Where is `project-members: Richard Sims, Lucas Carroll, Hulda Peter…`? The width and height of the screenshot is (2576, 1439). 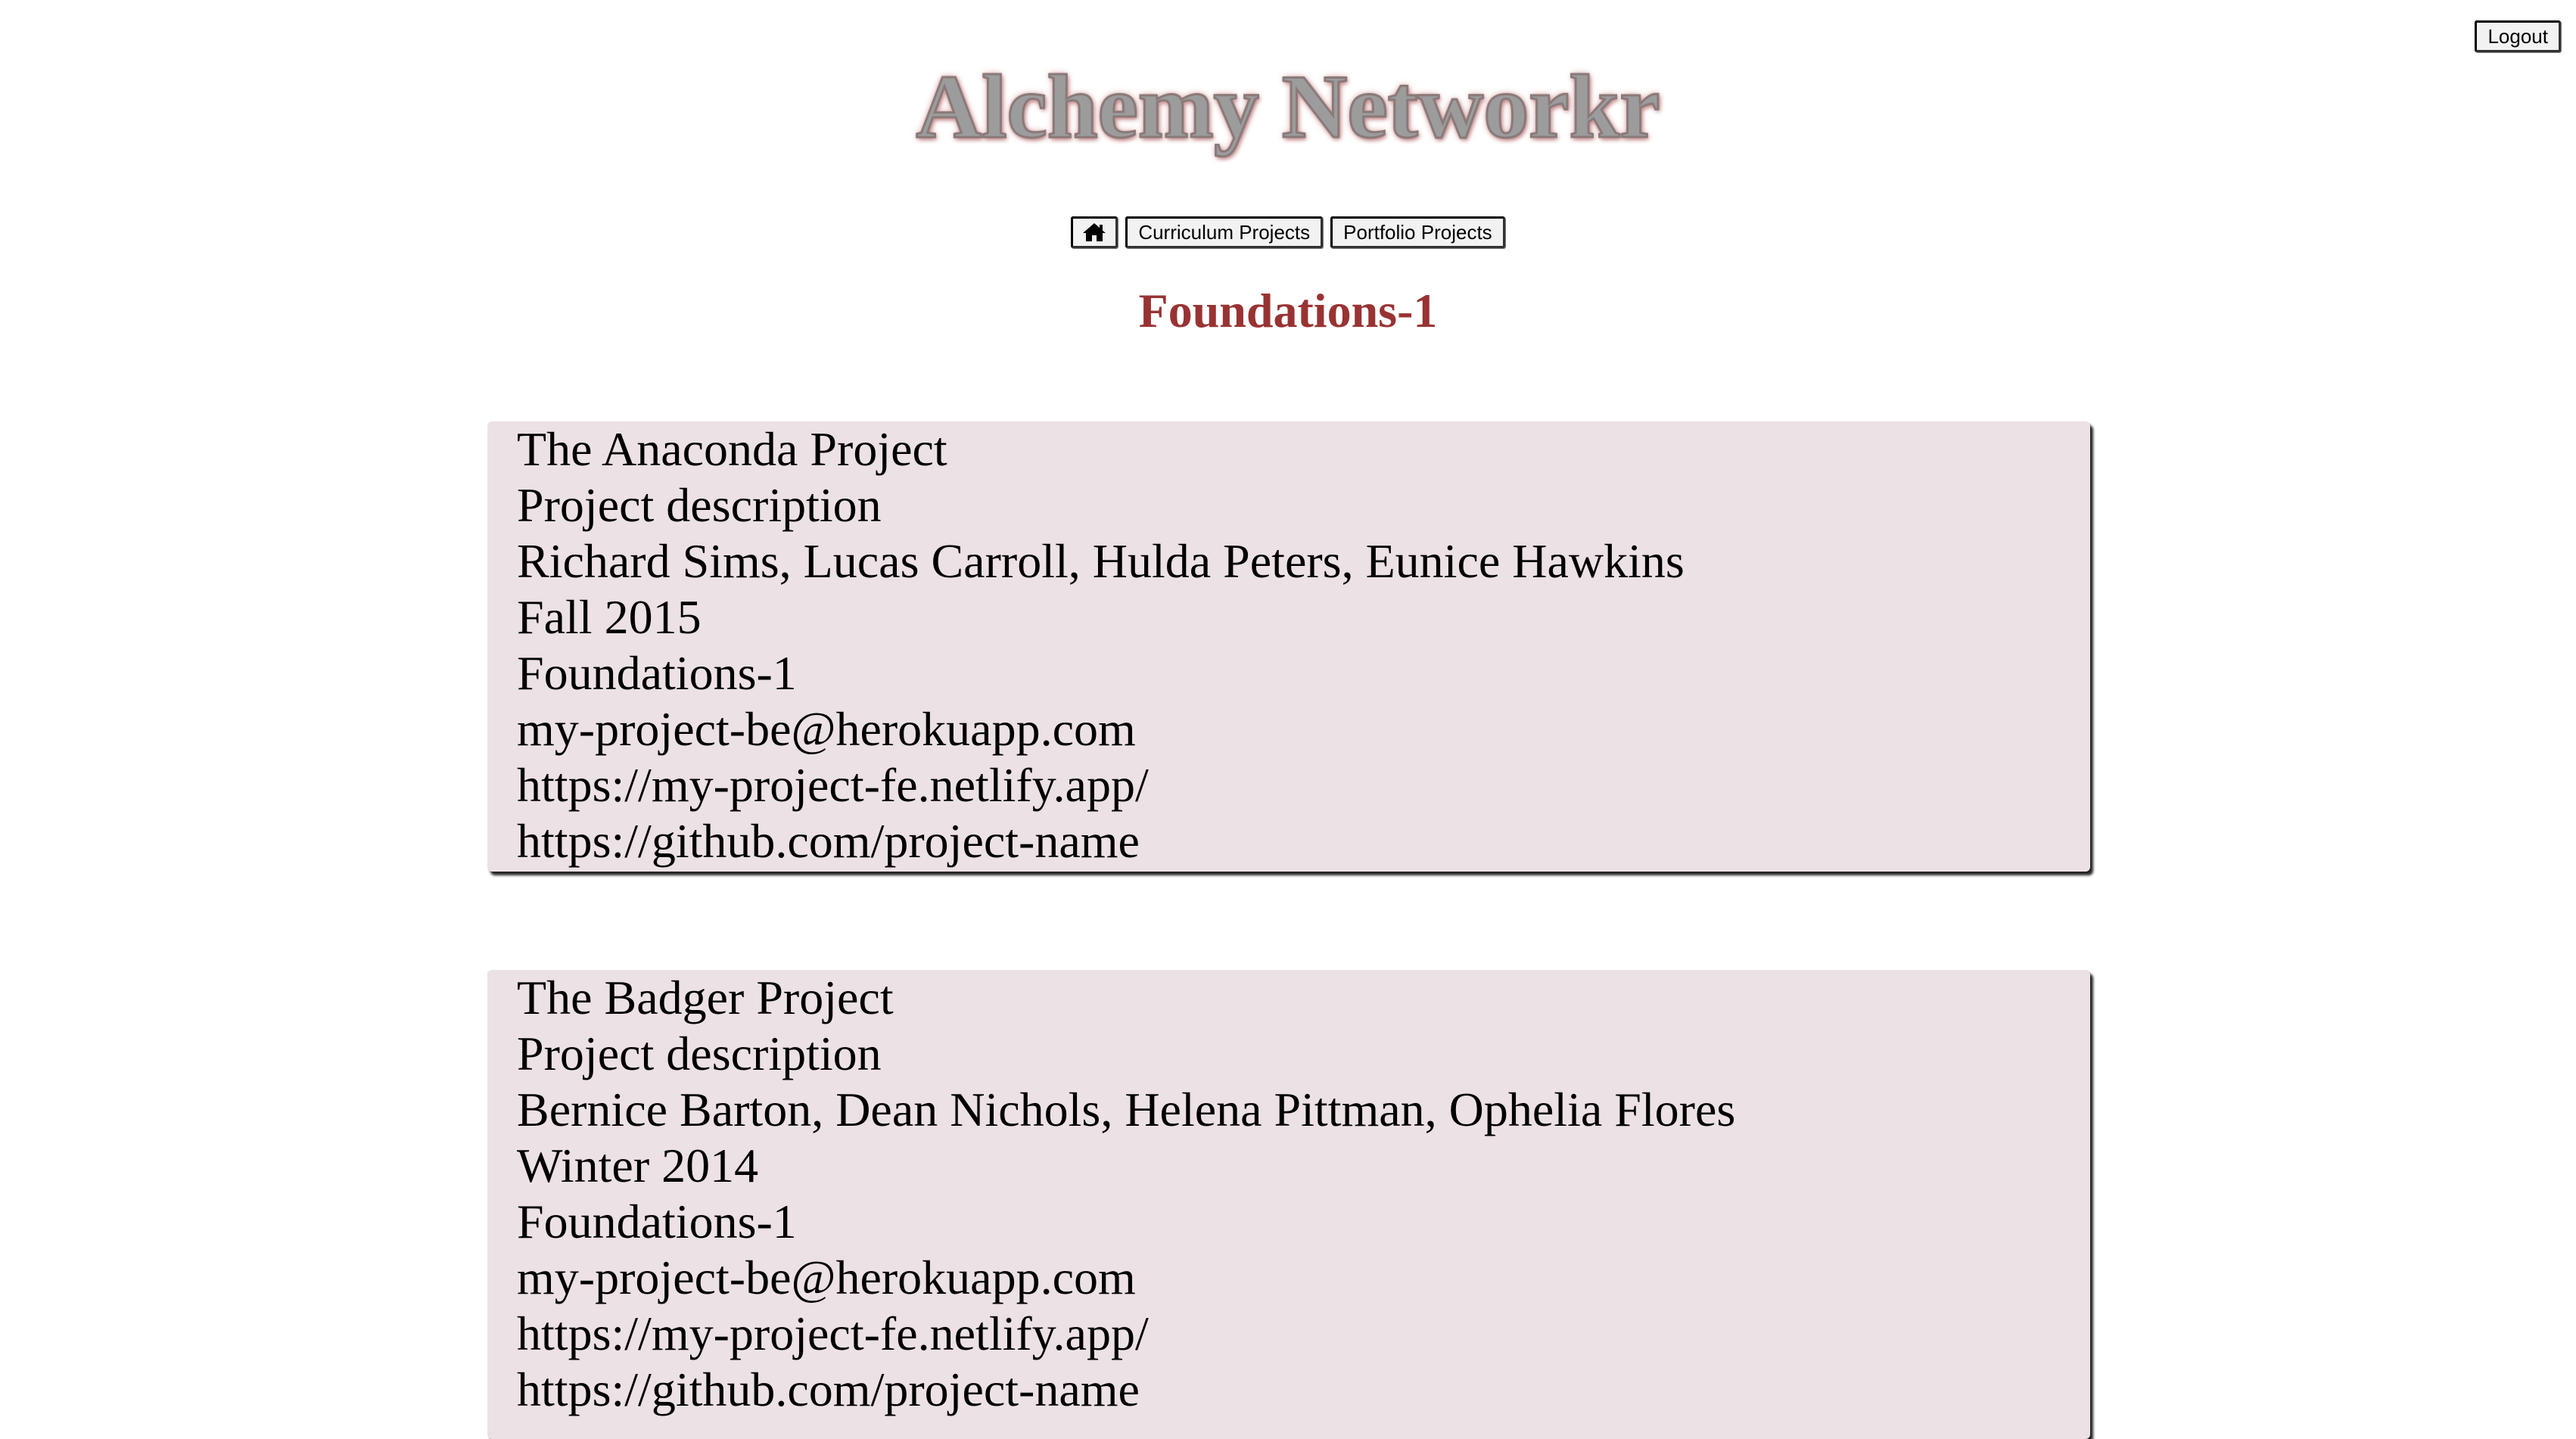
project-members: Richard Sims, Lucas Carroll, Hulda Peter… is located at coordinates (1101, 561).